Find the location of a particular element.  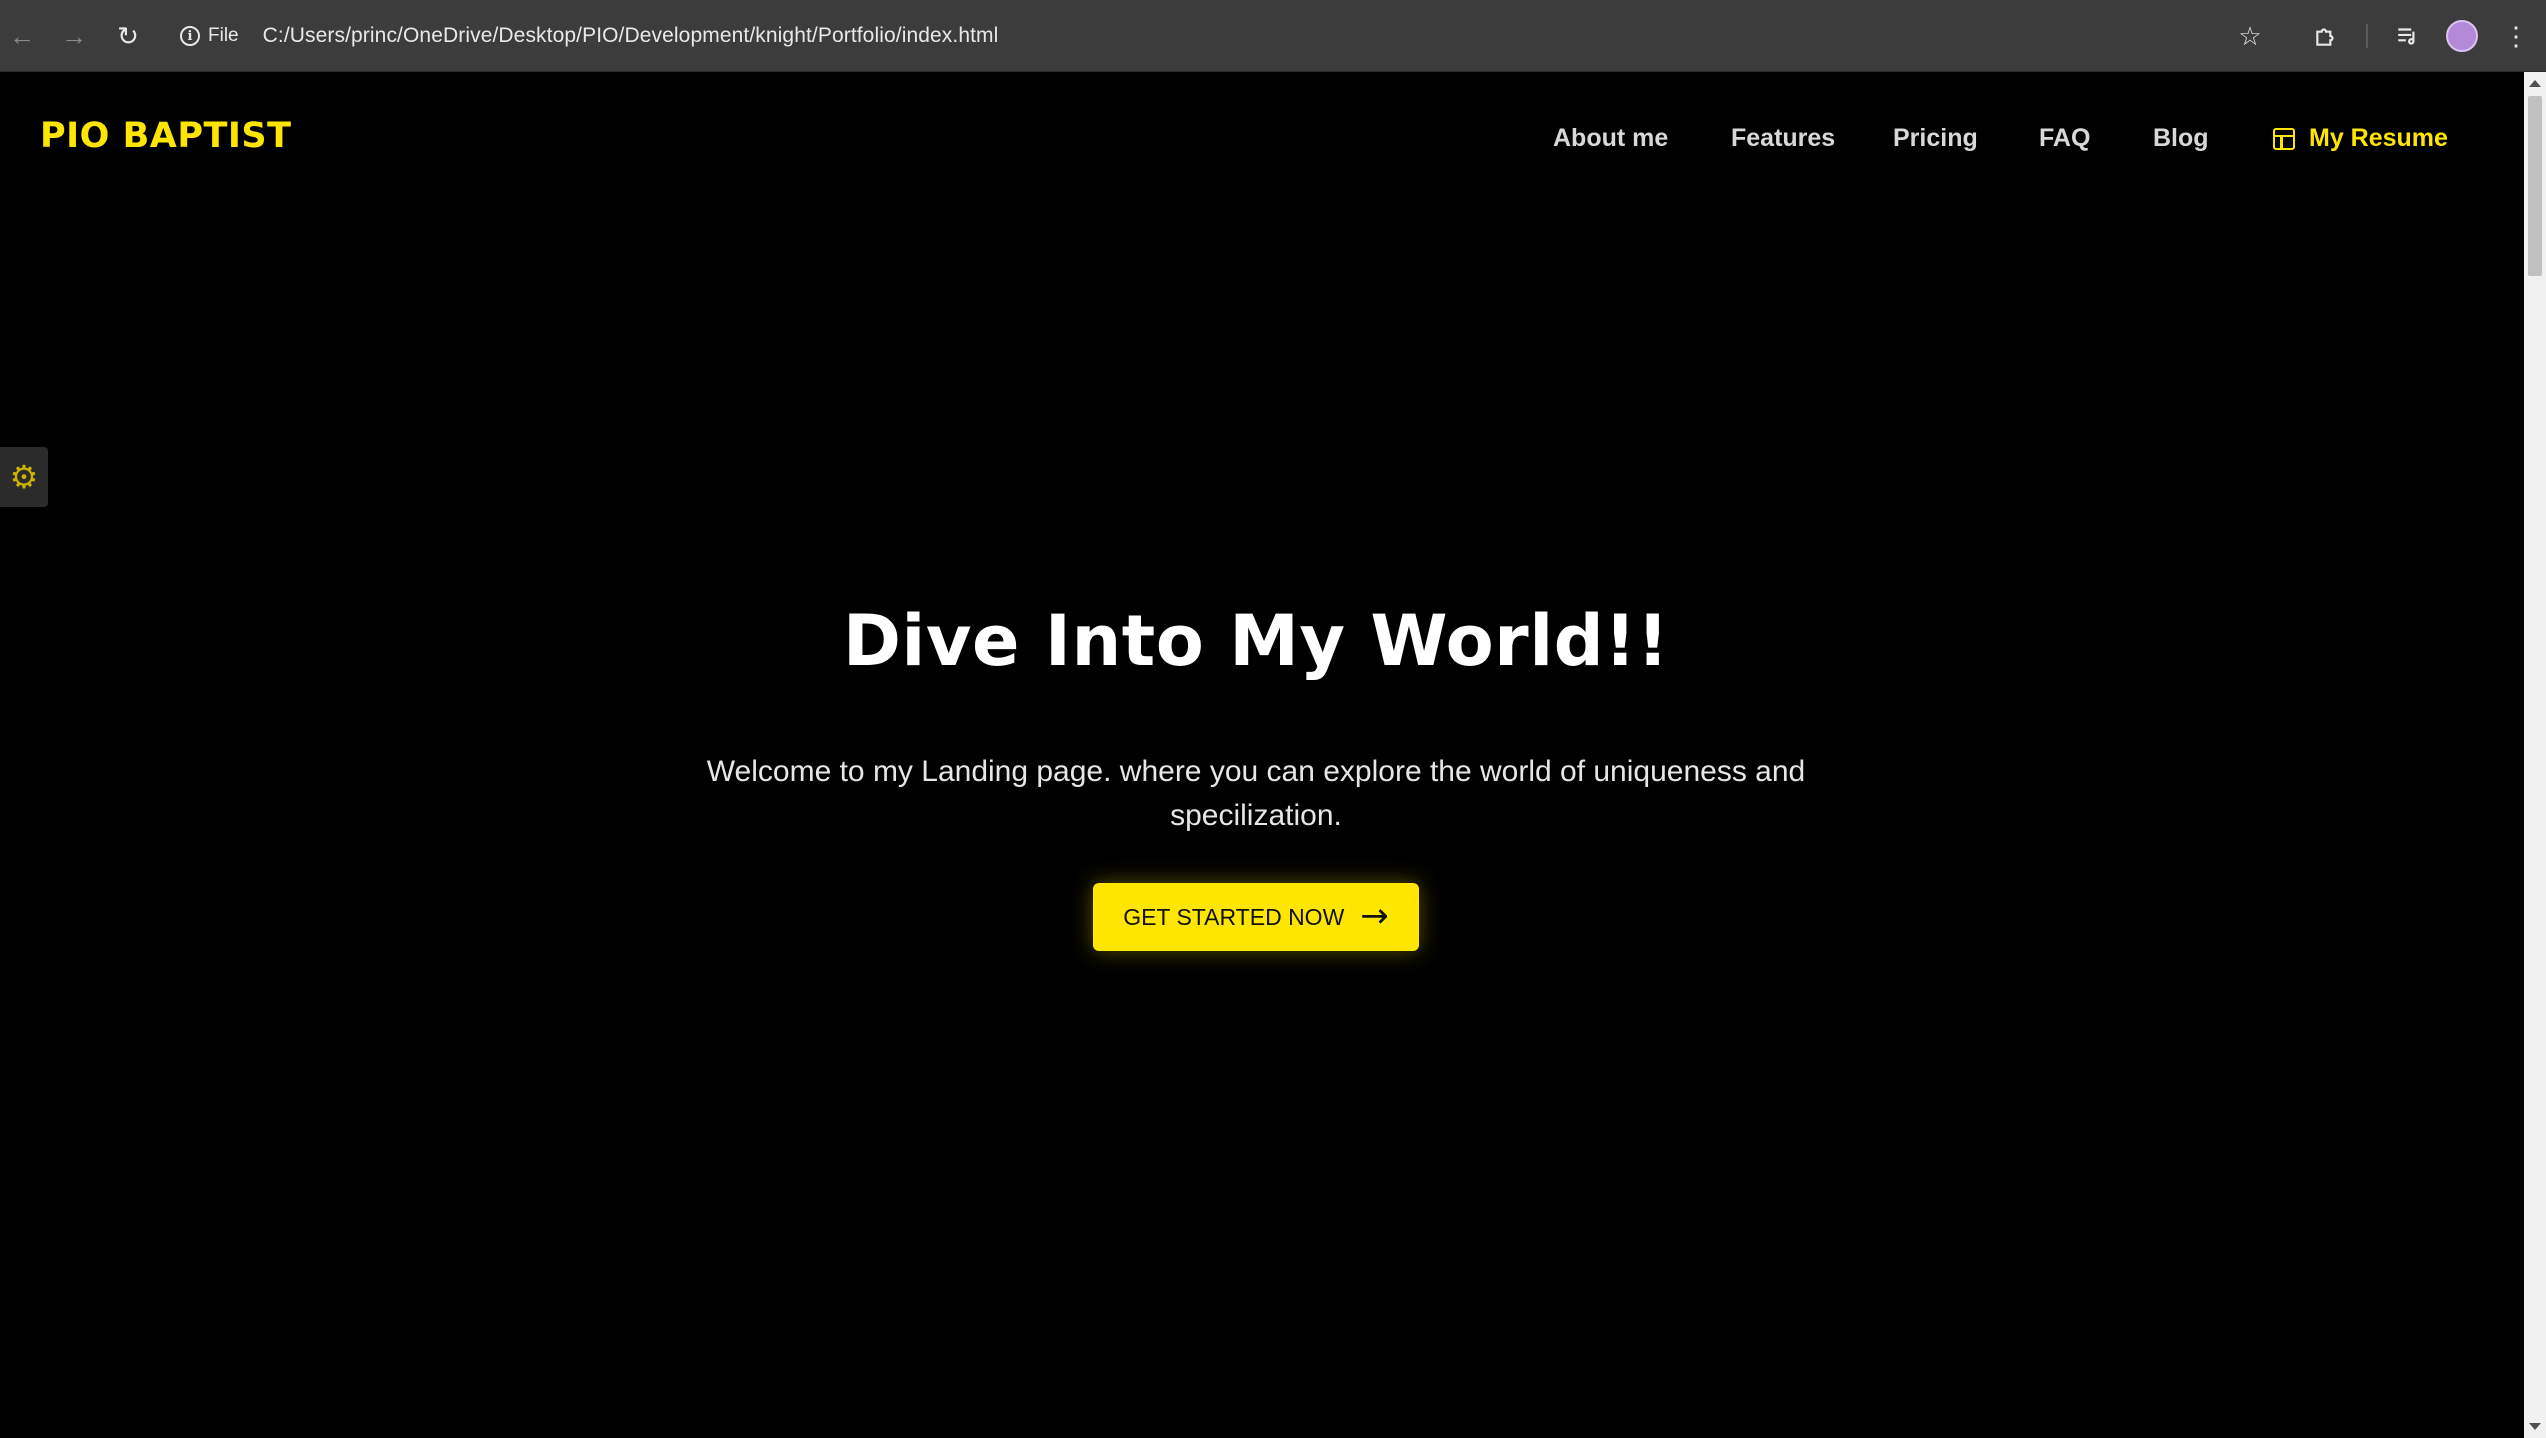

media-queue-icon is located at coordinates (2408, 36).